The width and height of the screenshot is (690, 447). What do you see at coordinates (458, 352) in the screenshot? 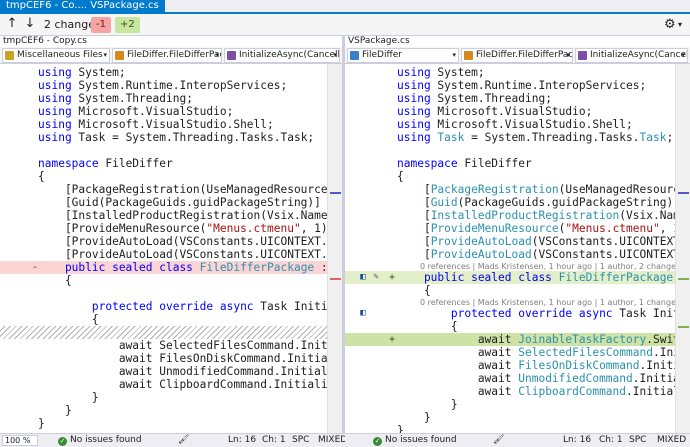
I see `code-token: await` at bounding box center [458, 352].